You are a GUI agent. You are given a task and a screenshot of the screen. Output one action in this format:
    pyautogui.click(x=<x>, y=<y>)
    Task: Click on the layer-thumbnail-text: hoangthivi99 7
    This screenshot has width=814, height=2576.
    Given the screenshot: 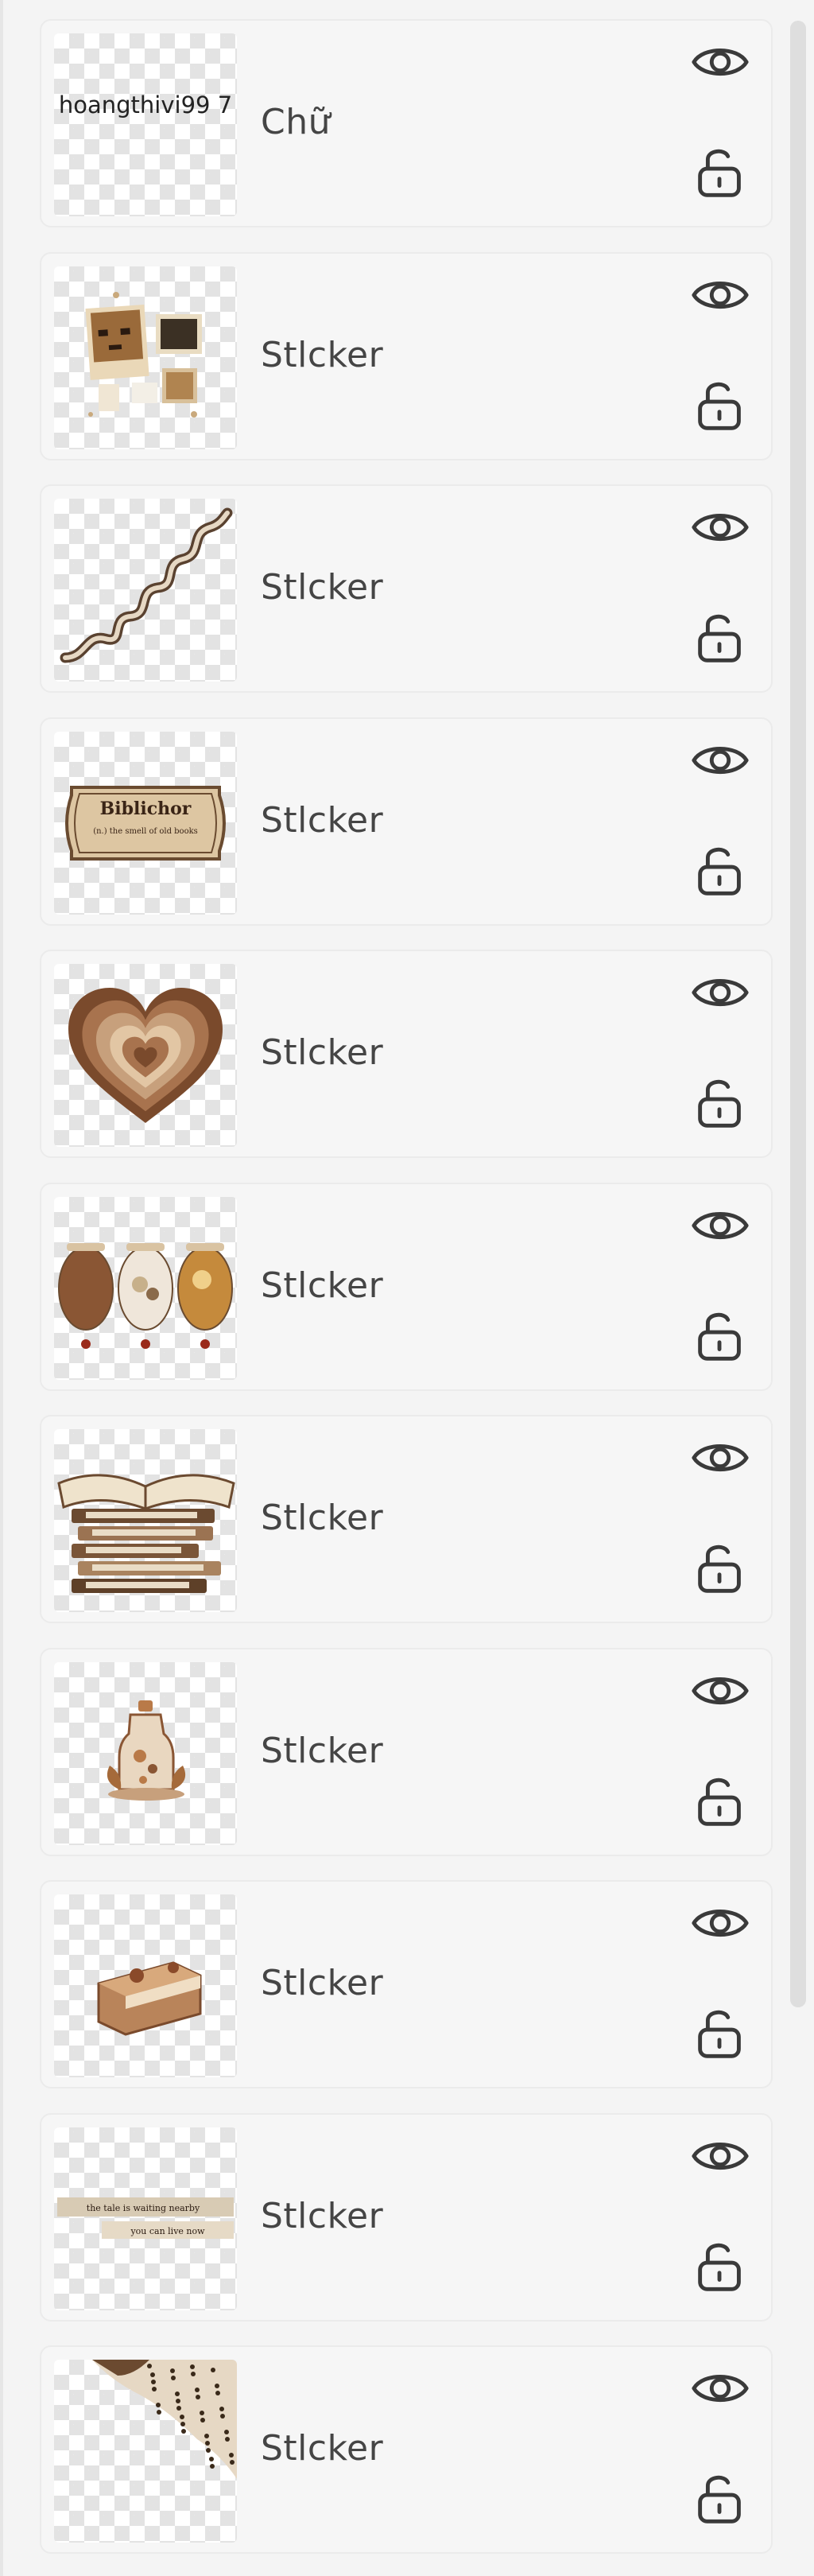 What is the action you would take?
    pyautogui.click(x=145, y=105)
    